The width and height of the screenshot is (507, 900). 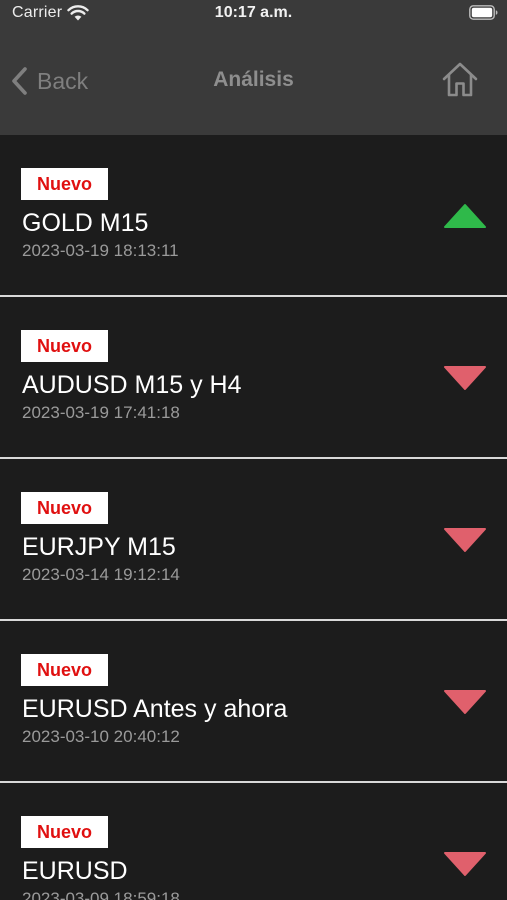 What do you see at coordinates (101, 736) in the screenshot?
I see `item-date: 2023-03-10 20:40:12` at bounding box center [101, 736].